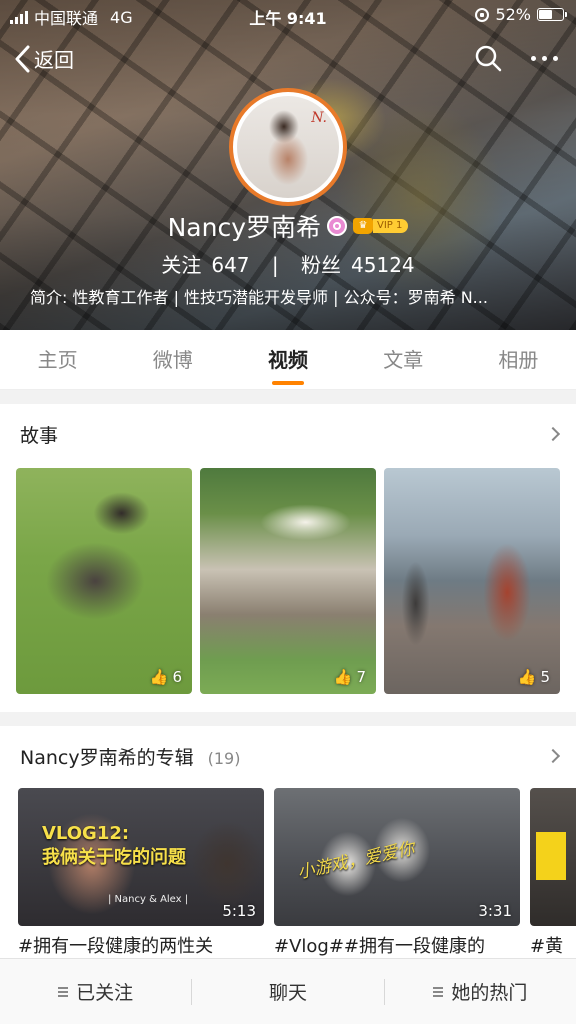 This screenshot has height=1024, width=576. What do you see at coordinates (39, 435) in the screenshot?
I see `story-title: 故事` at bounding box center [39, 435].